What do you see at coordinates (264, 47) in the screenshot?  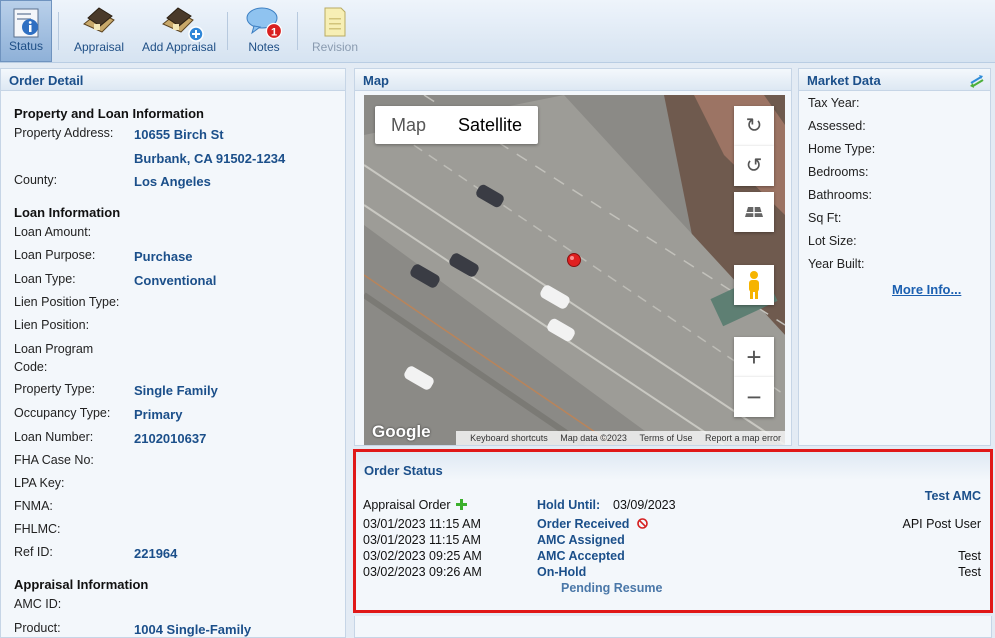 I see `notes-button-label: Notes` at bounding box center [264, 47].